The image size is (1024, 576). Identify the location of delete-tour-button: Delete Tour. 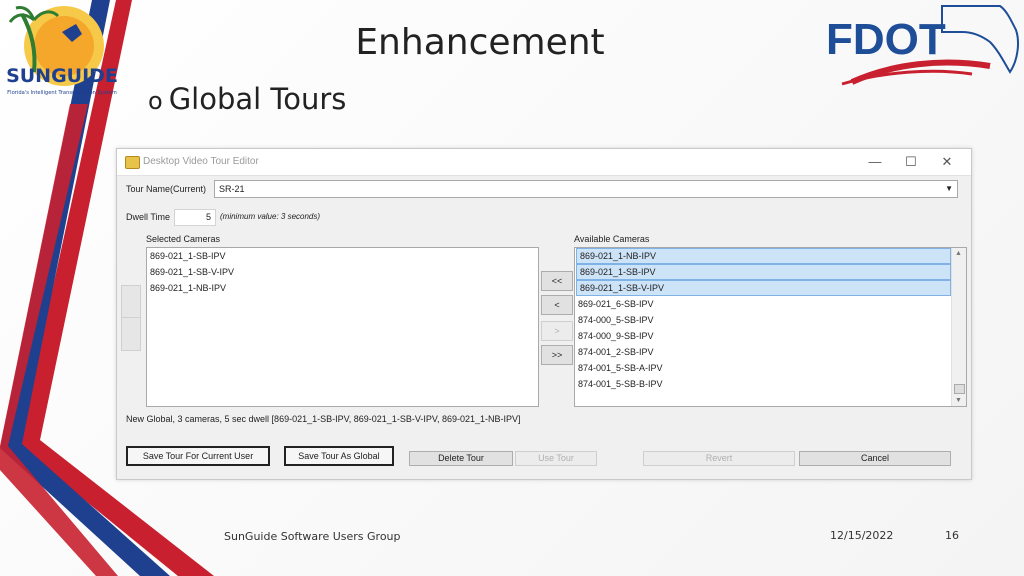
(461, 458).